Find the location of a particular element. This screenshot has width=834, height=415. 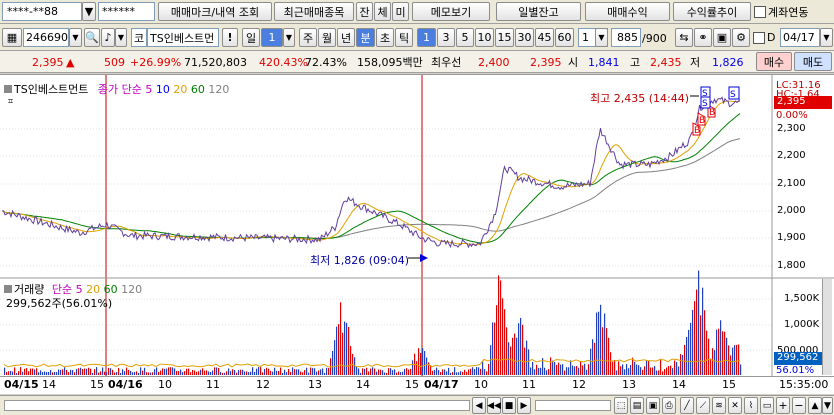

executed-button: 체 is located at coordinates (382, 11).